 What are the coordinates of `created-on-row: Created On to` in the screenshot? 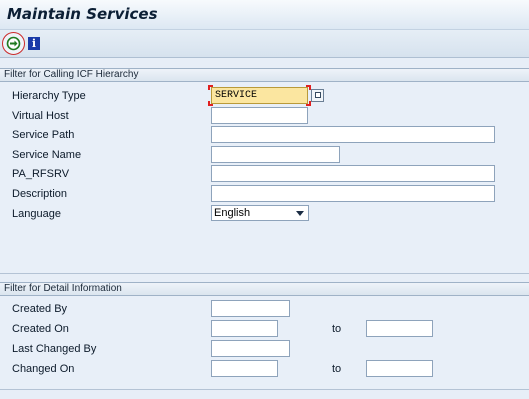 It's located at (264, 329).